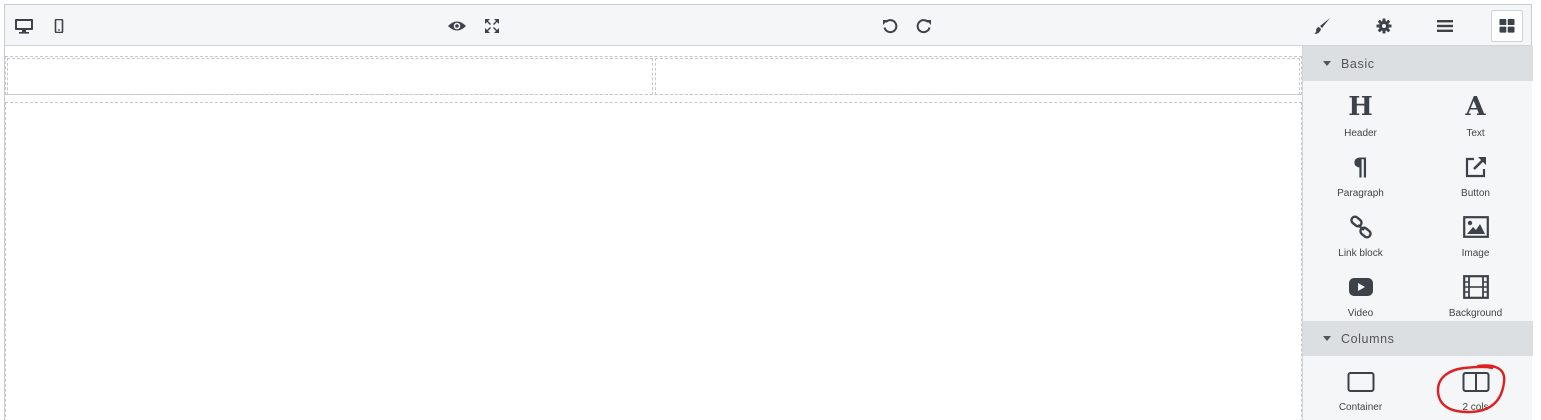 This screenshot has width=1541, height=420. What do you see at coordinates (1418, 338) in the screenshot?
I see `category-columns: Columns` at bounding box center [1418, 338].